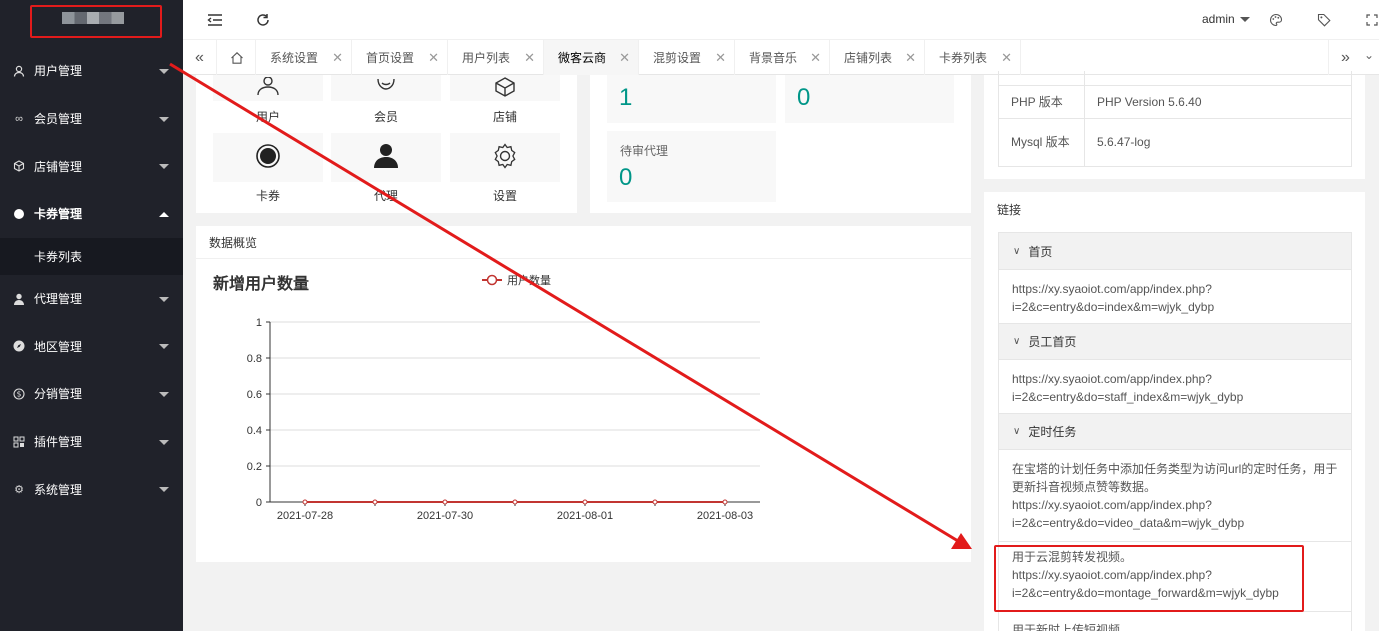 Image resolution: width=1379 pixels, height=631 pixels. I want to click on quick-tile-shops, so click(505, 88).